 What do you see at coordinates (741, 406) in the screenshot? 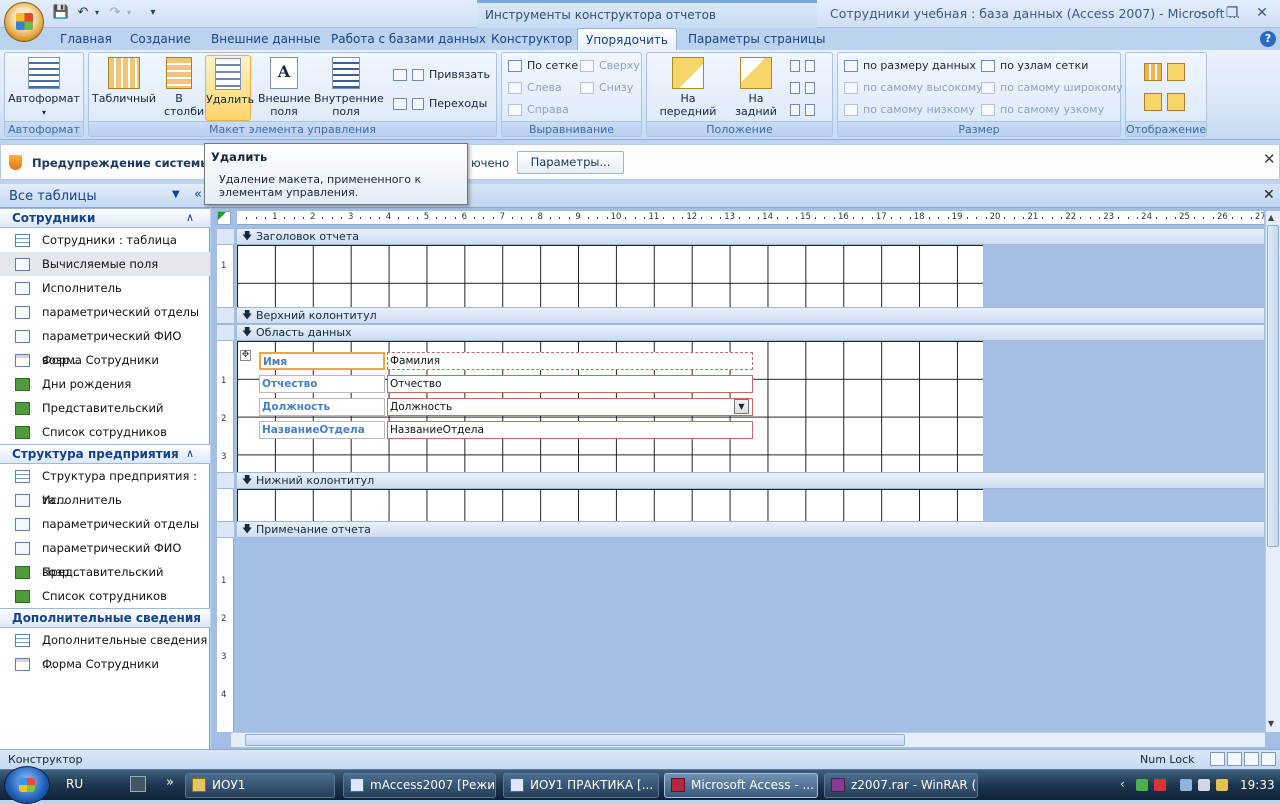
I see `combo-dropdown-icon: ▼` at bounding box center [741, 406].